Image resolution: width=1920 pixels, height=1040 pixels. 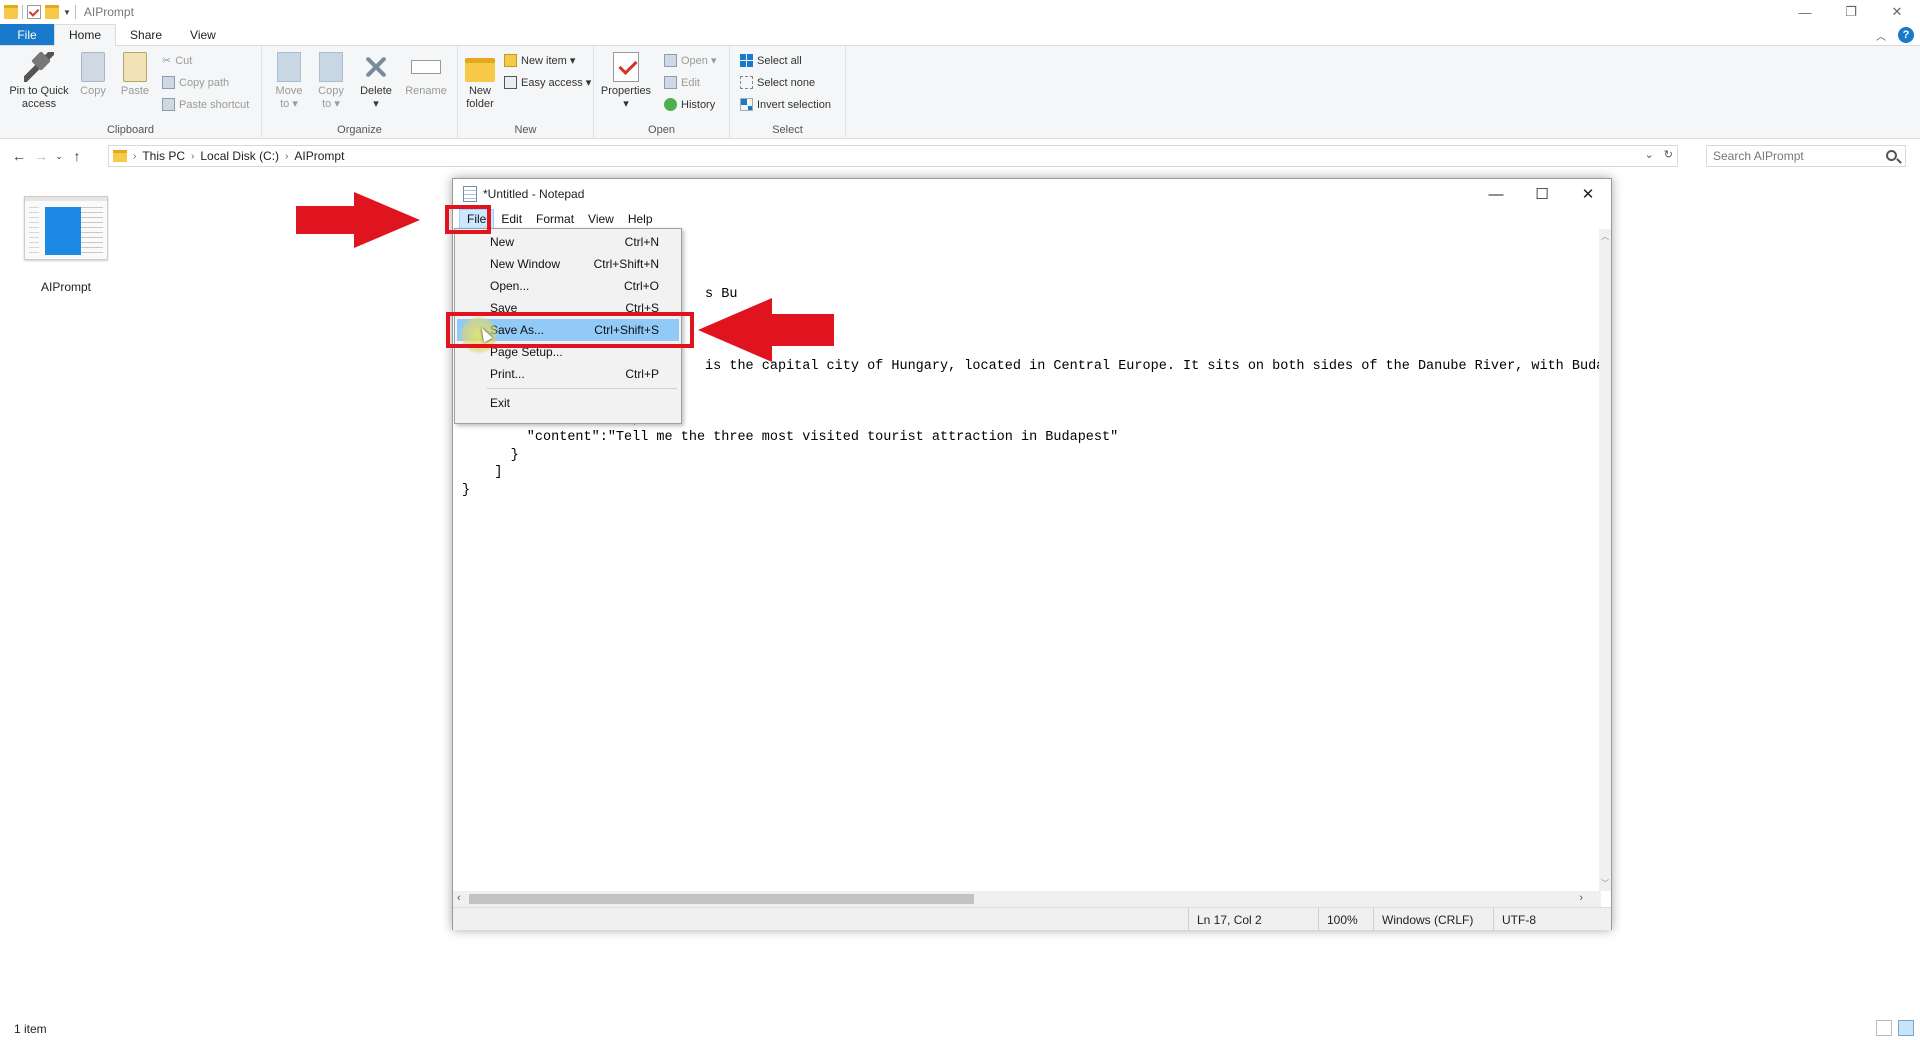 What do you see at coordinates (568, 403) in the screenshot?
I see `menu-item-exit: Exit` at bounding box center [568, 403].